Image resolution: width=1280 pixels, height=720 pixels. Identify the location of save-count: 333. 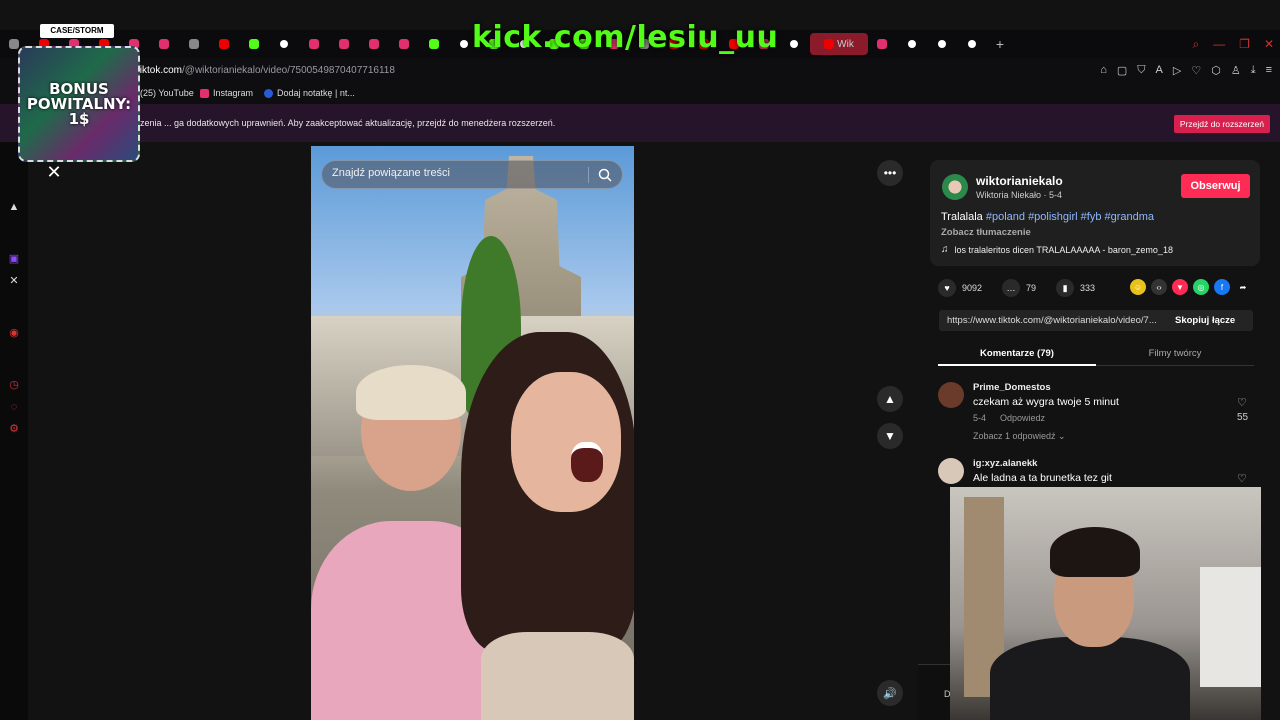
(1088, 288).